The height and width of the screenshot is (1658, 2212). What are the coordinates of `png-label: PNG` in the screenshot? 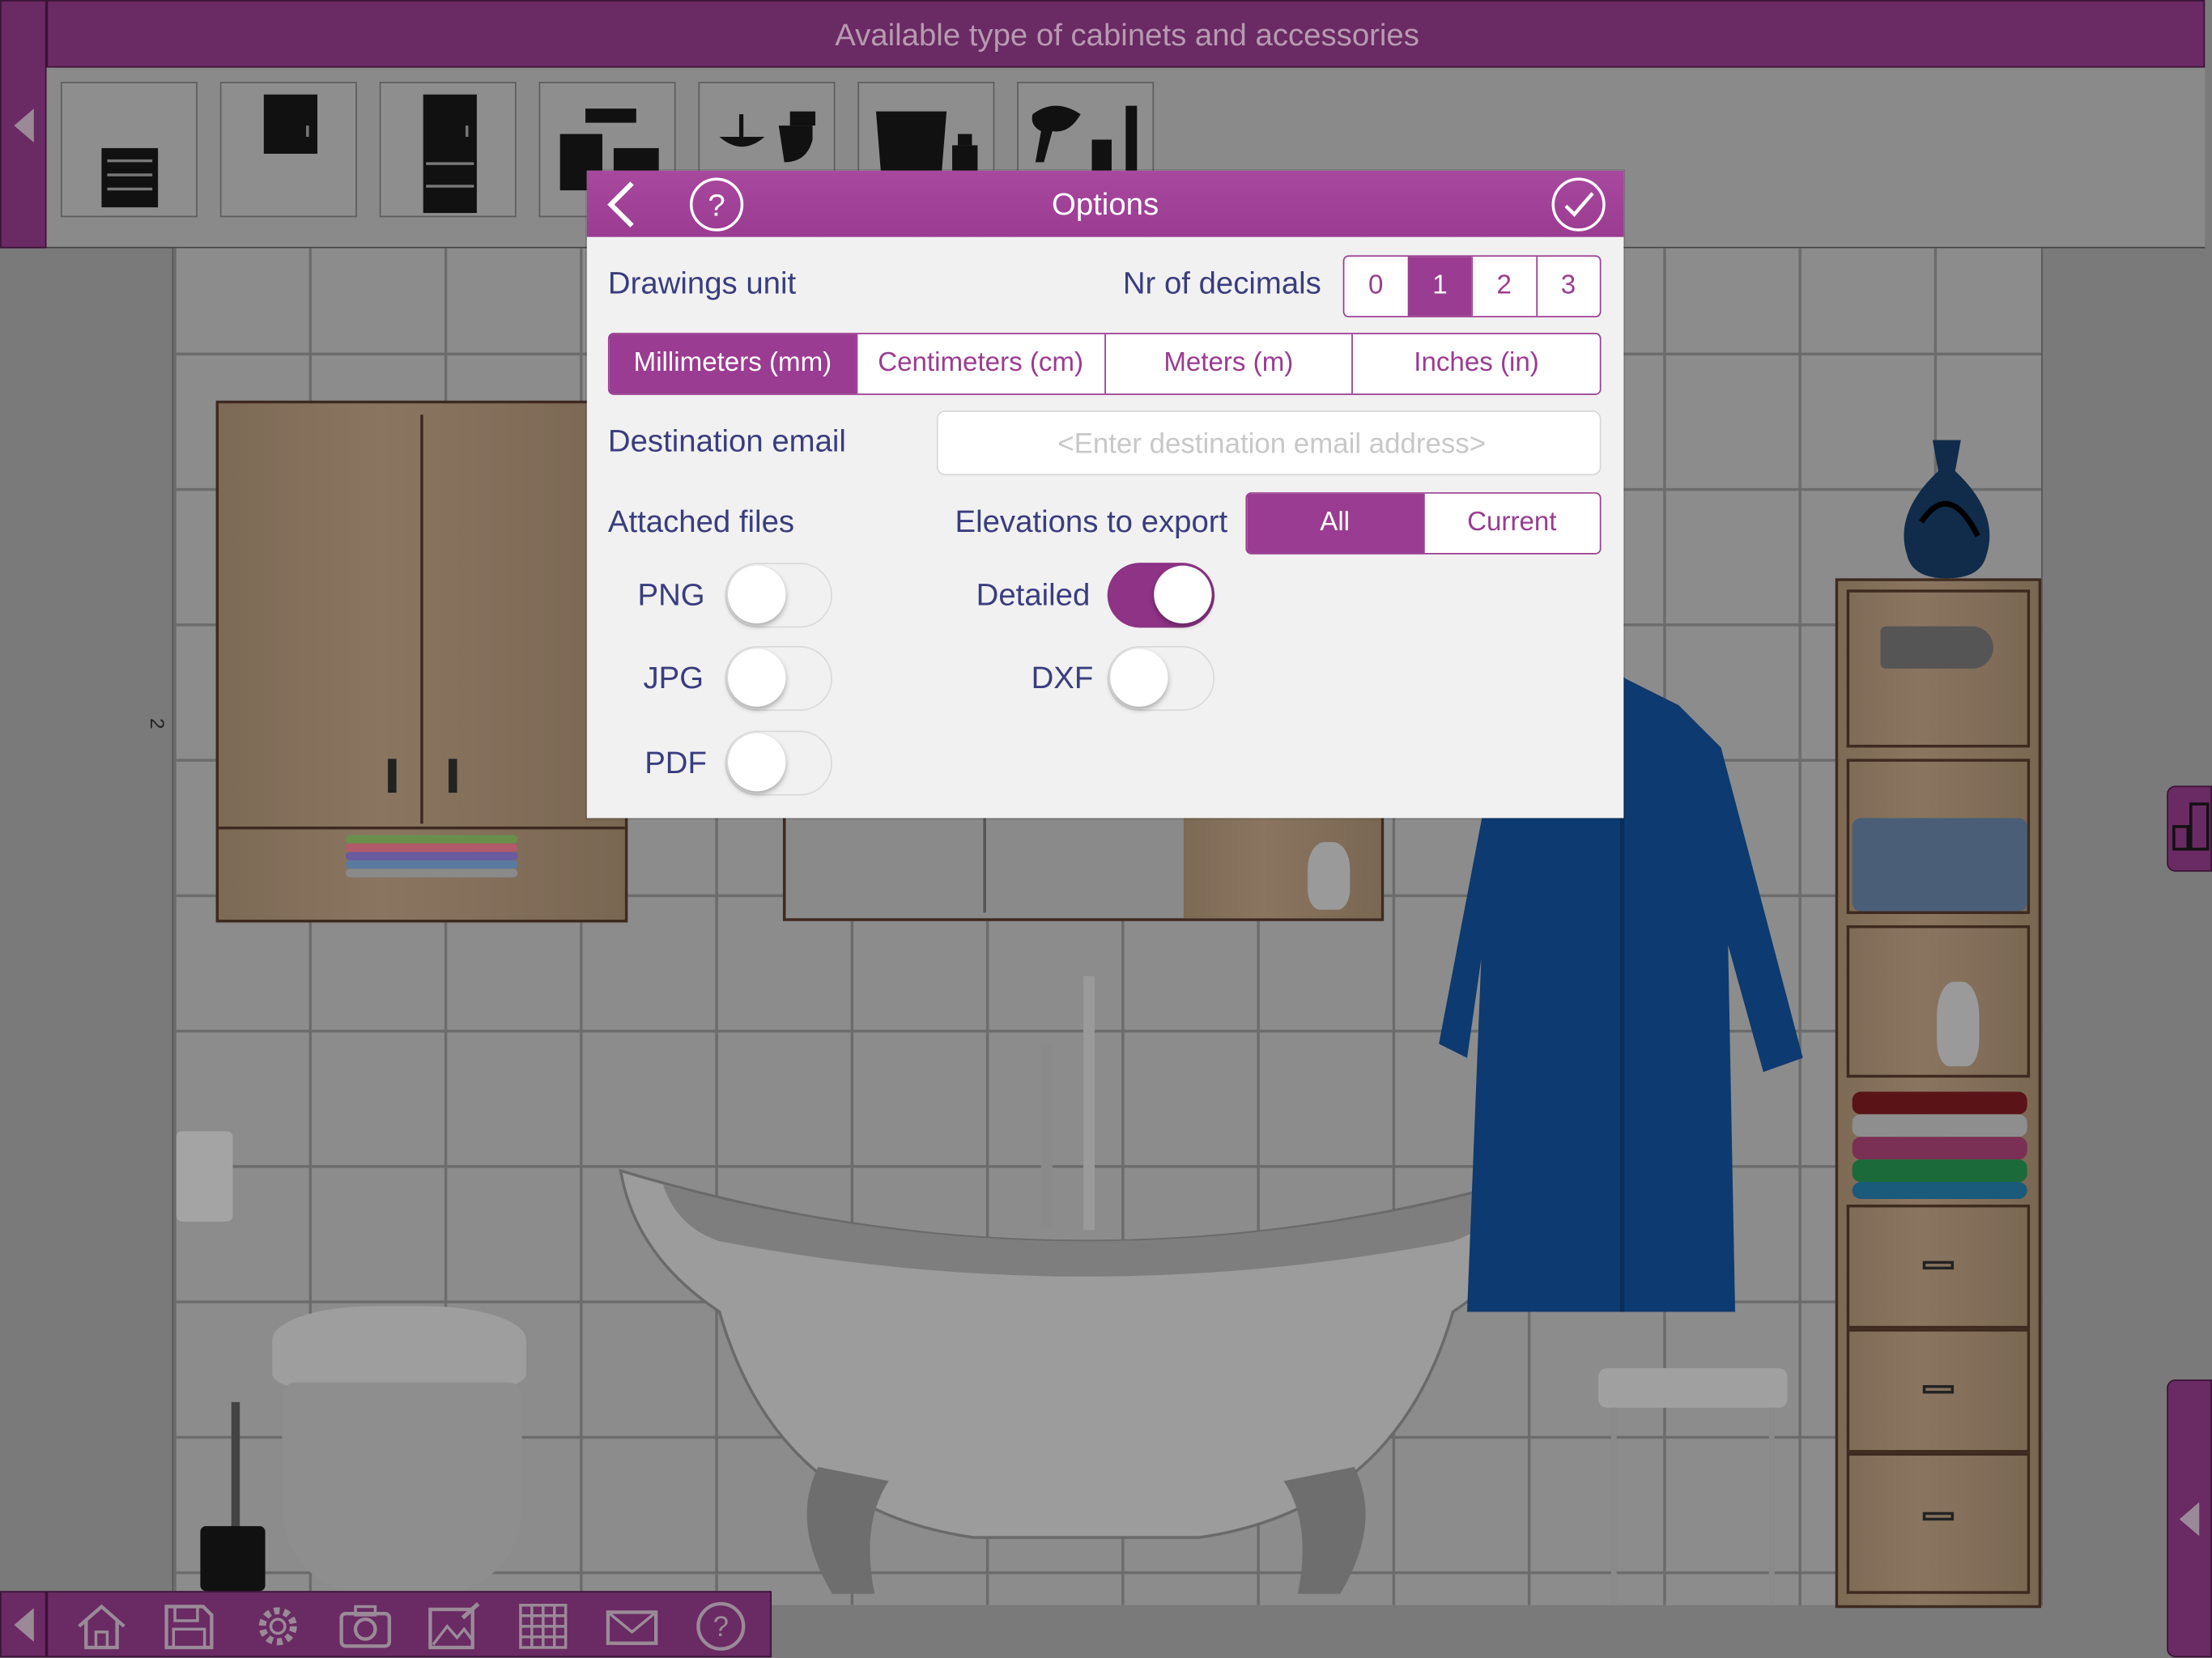 It's located at (671, 594).